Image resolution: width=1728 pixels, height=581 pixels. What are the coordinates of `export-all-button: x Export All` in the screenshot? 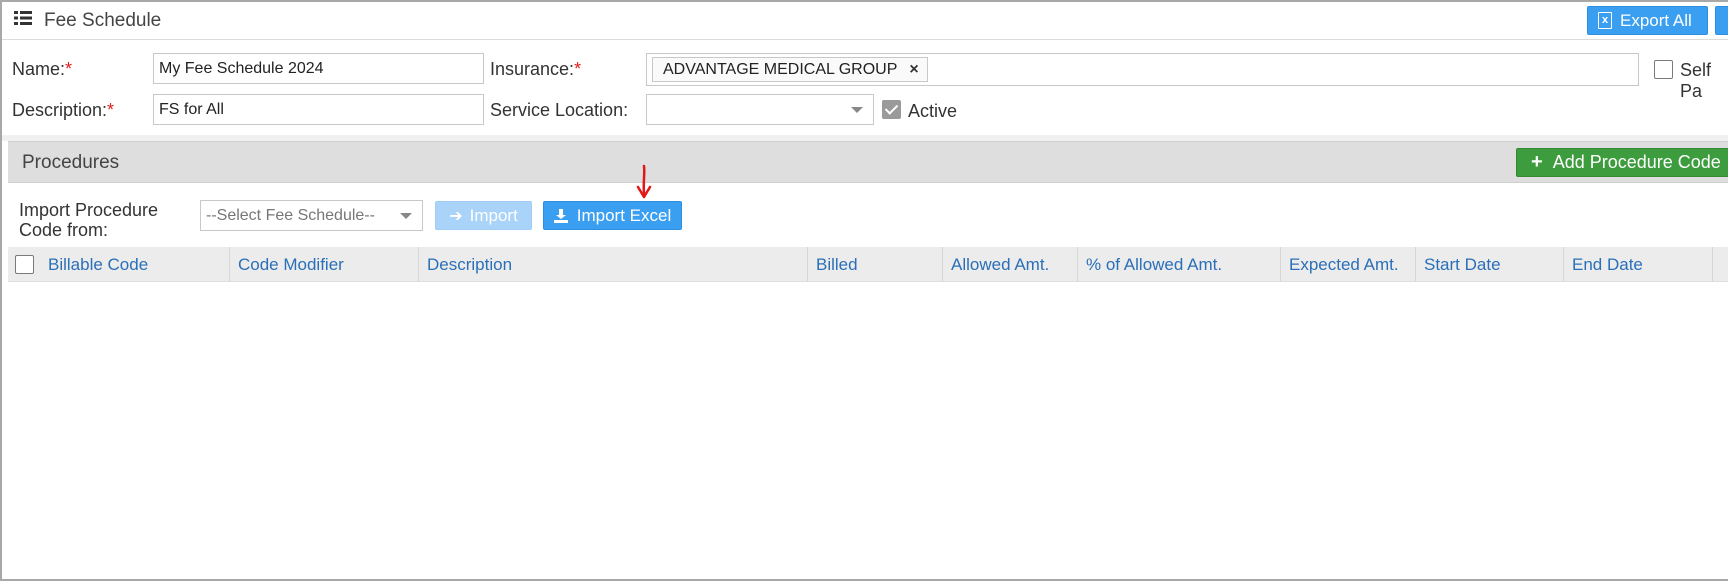 It's located at (1647, 20).